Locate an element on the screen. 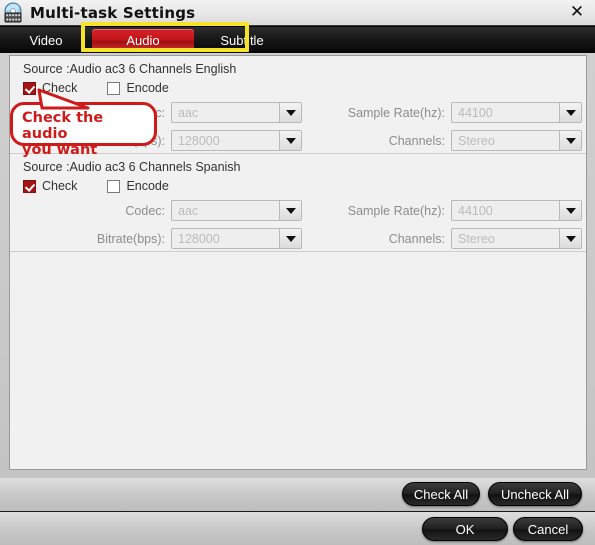 This screenshot has width=595, height=545. bitrate-label: Bitrate(bps): is located at coordinates (130, 239).